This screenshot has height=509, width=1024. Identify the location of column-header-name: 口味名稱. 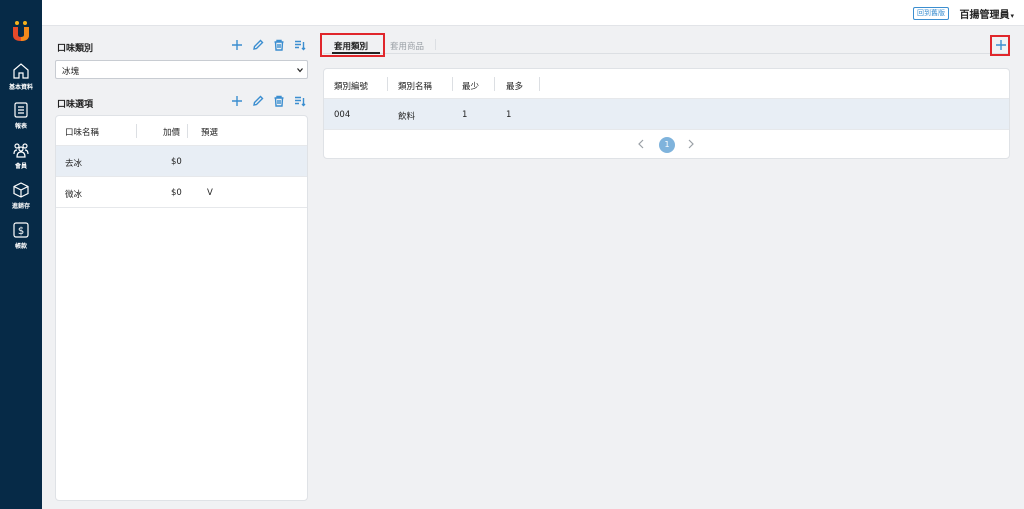
(82, 133).